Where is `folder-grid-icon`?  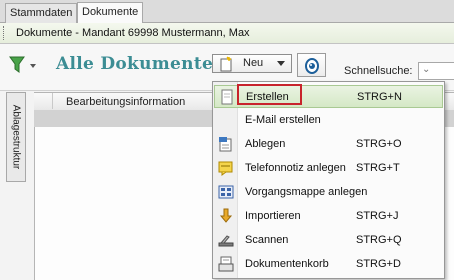 folder-grid-icon is located at coordinates (226, 192).